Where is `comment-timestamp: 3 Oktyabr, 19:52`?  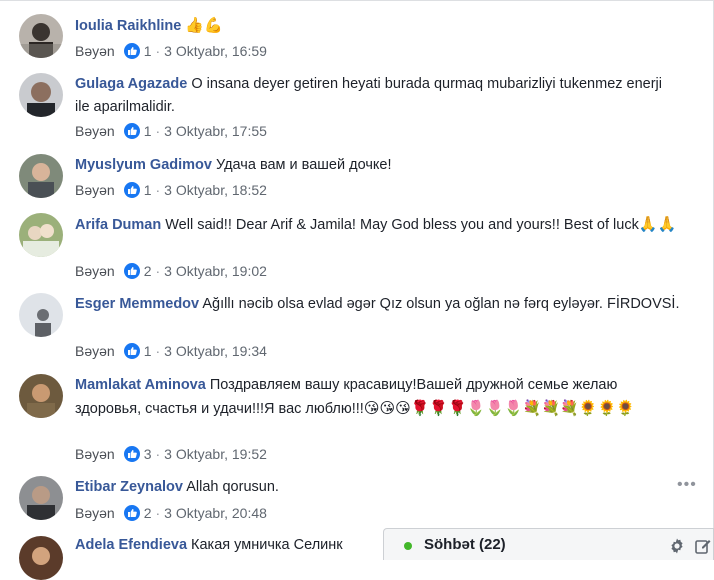
comment-timestamp: 3 Oktyabr, 19:52 is located at coordinates (215, 454).